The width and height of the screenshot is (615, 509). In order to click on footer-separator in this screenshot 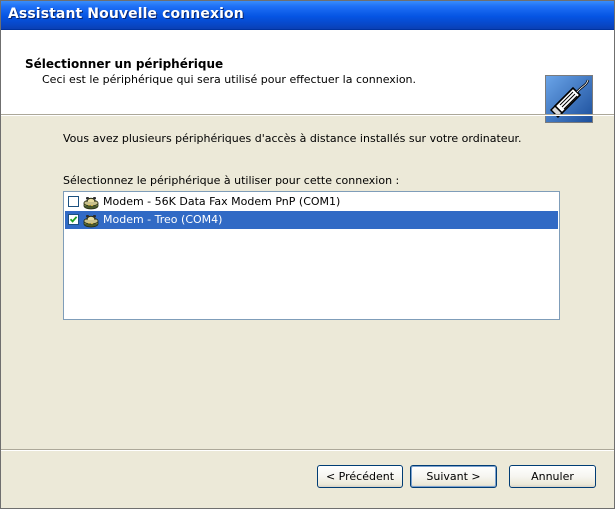, I will do `click(307, 450)`.